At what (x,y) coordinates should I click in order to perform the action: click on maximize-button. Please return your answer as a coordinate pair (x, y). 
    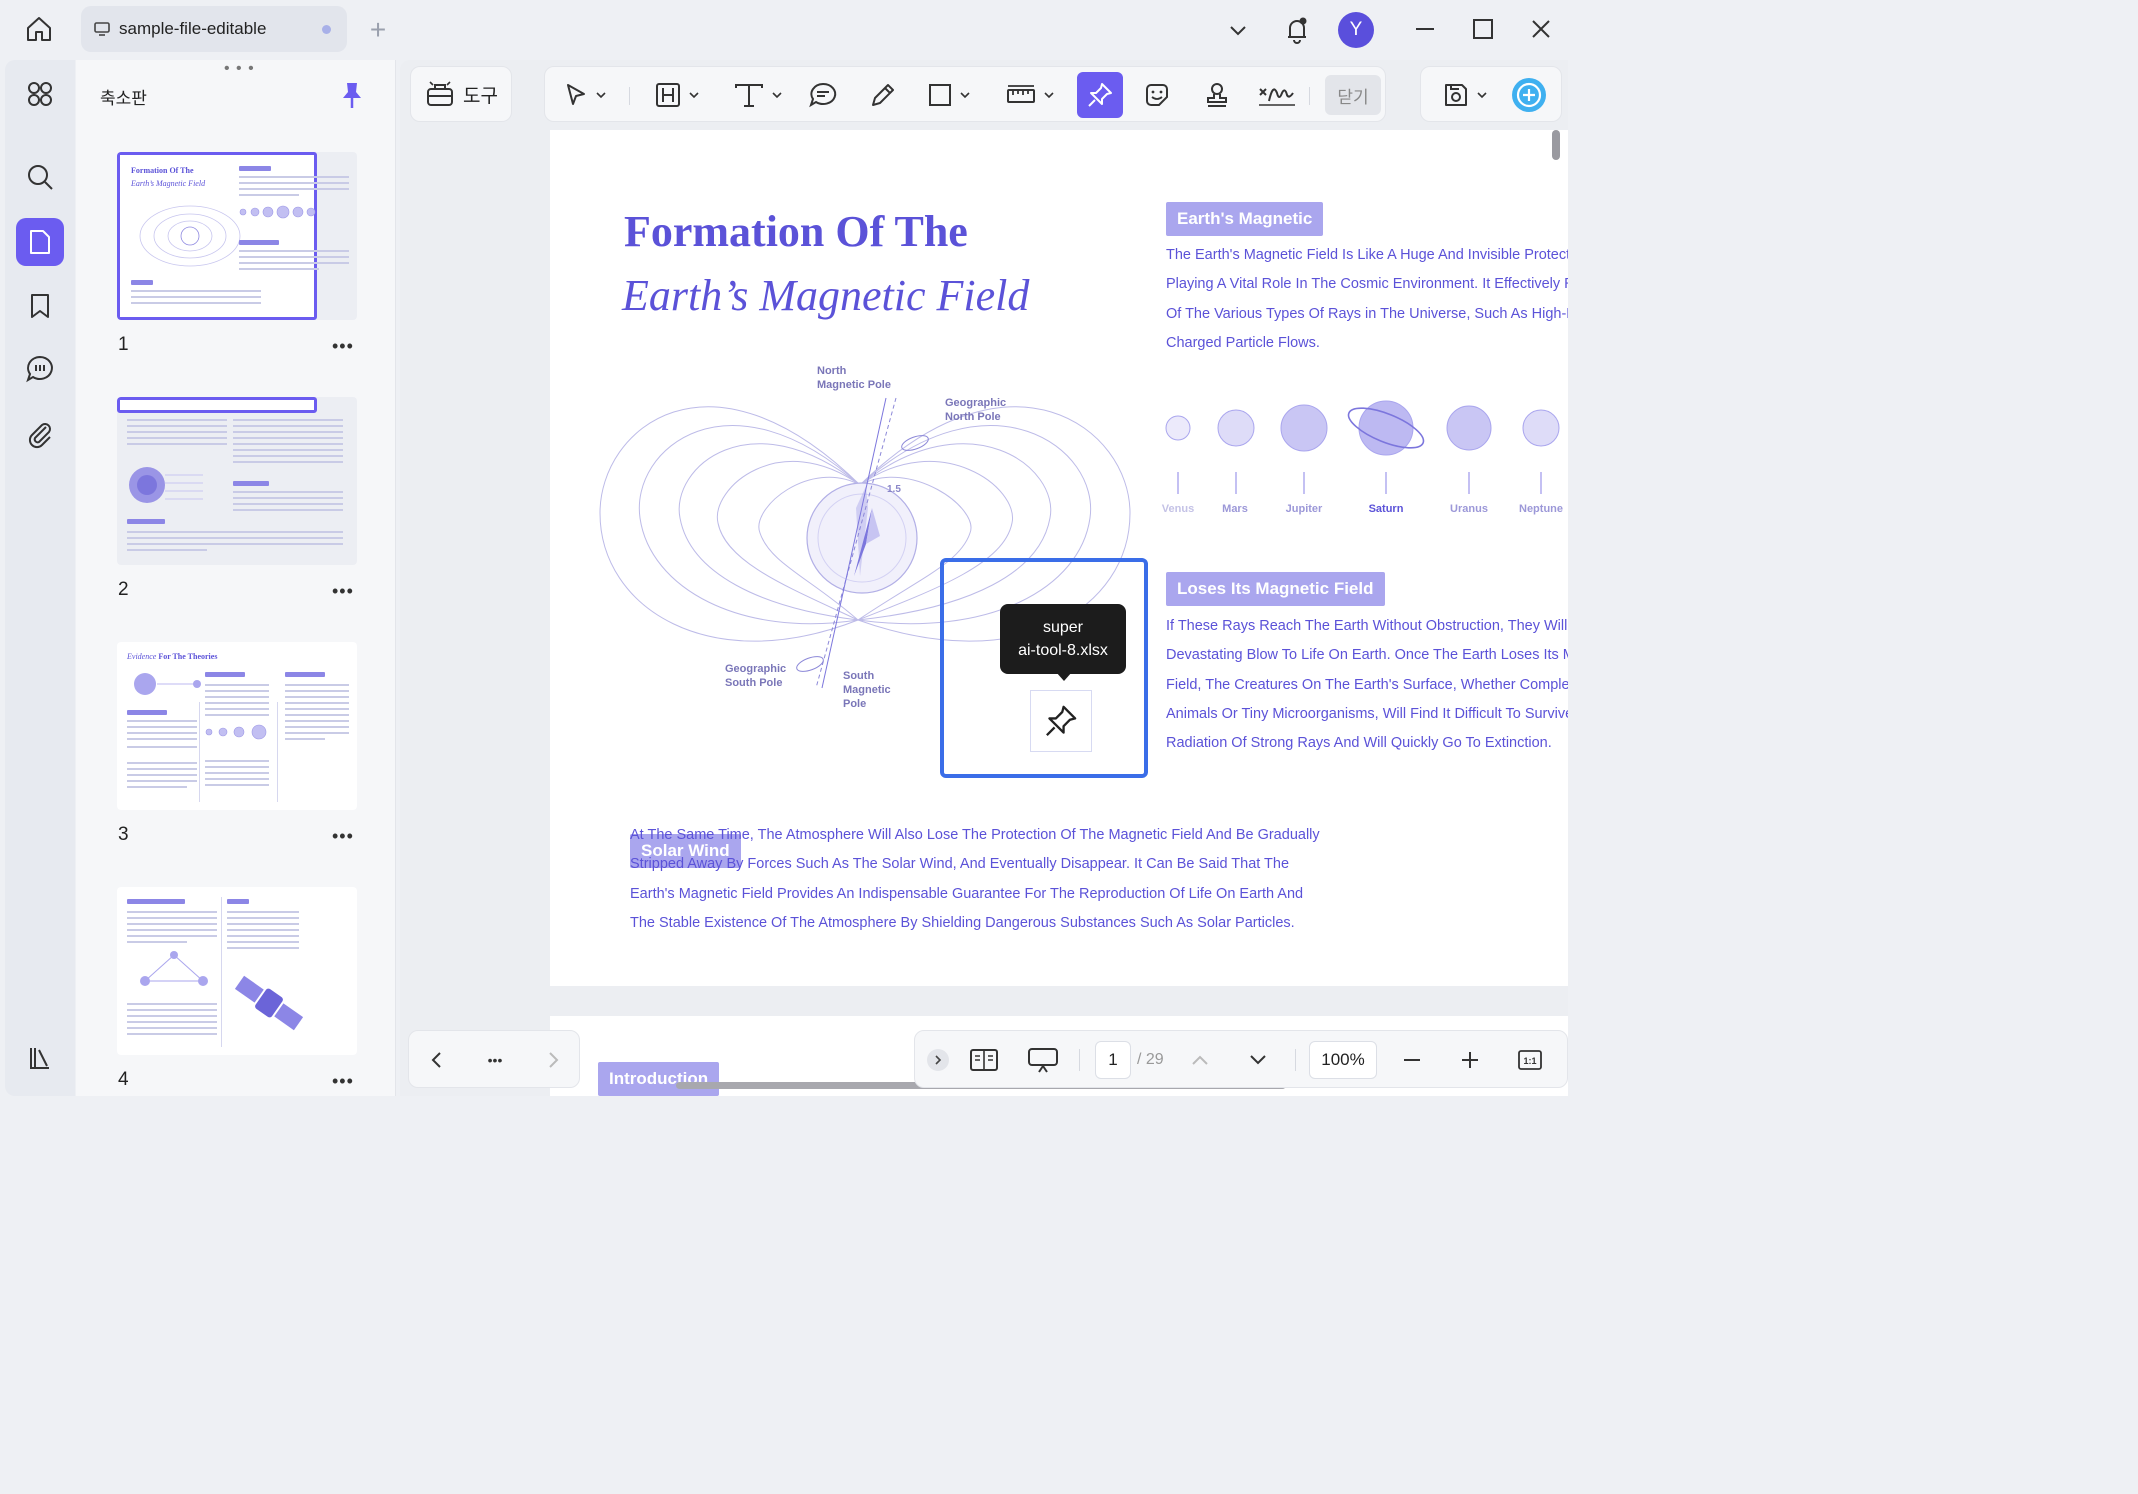
    Looking at the image, I should click on (1483, 29).